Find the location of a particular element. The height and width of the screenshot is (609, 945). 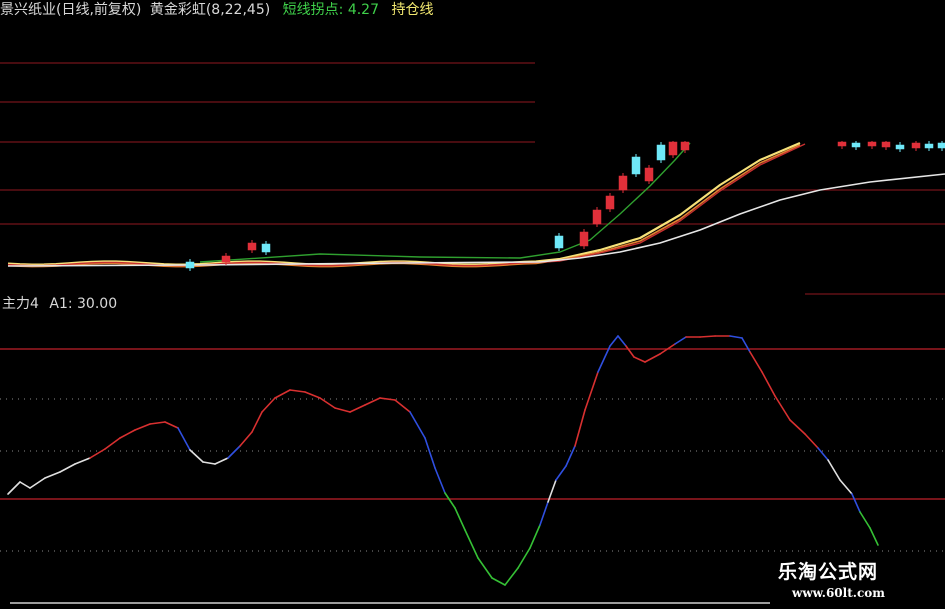

price-clip-mask is located at coordinates (740, 70).